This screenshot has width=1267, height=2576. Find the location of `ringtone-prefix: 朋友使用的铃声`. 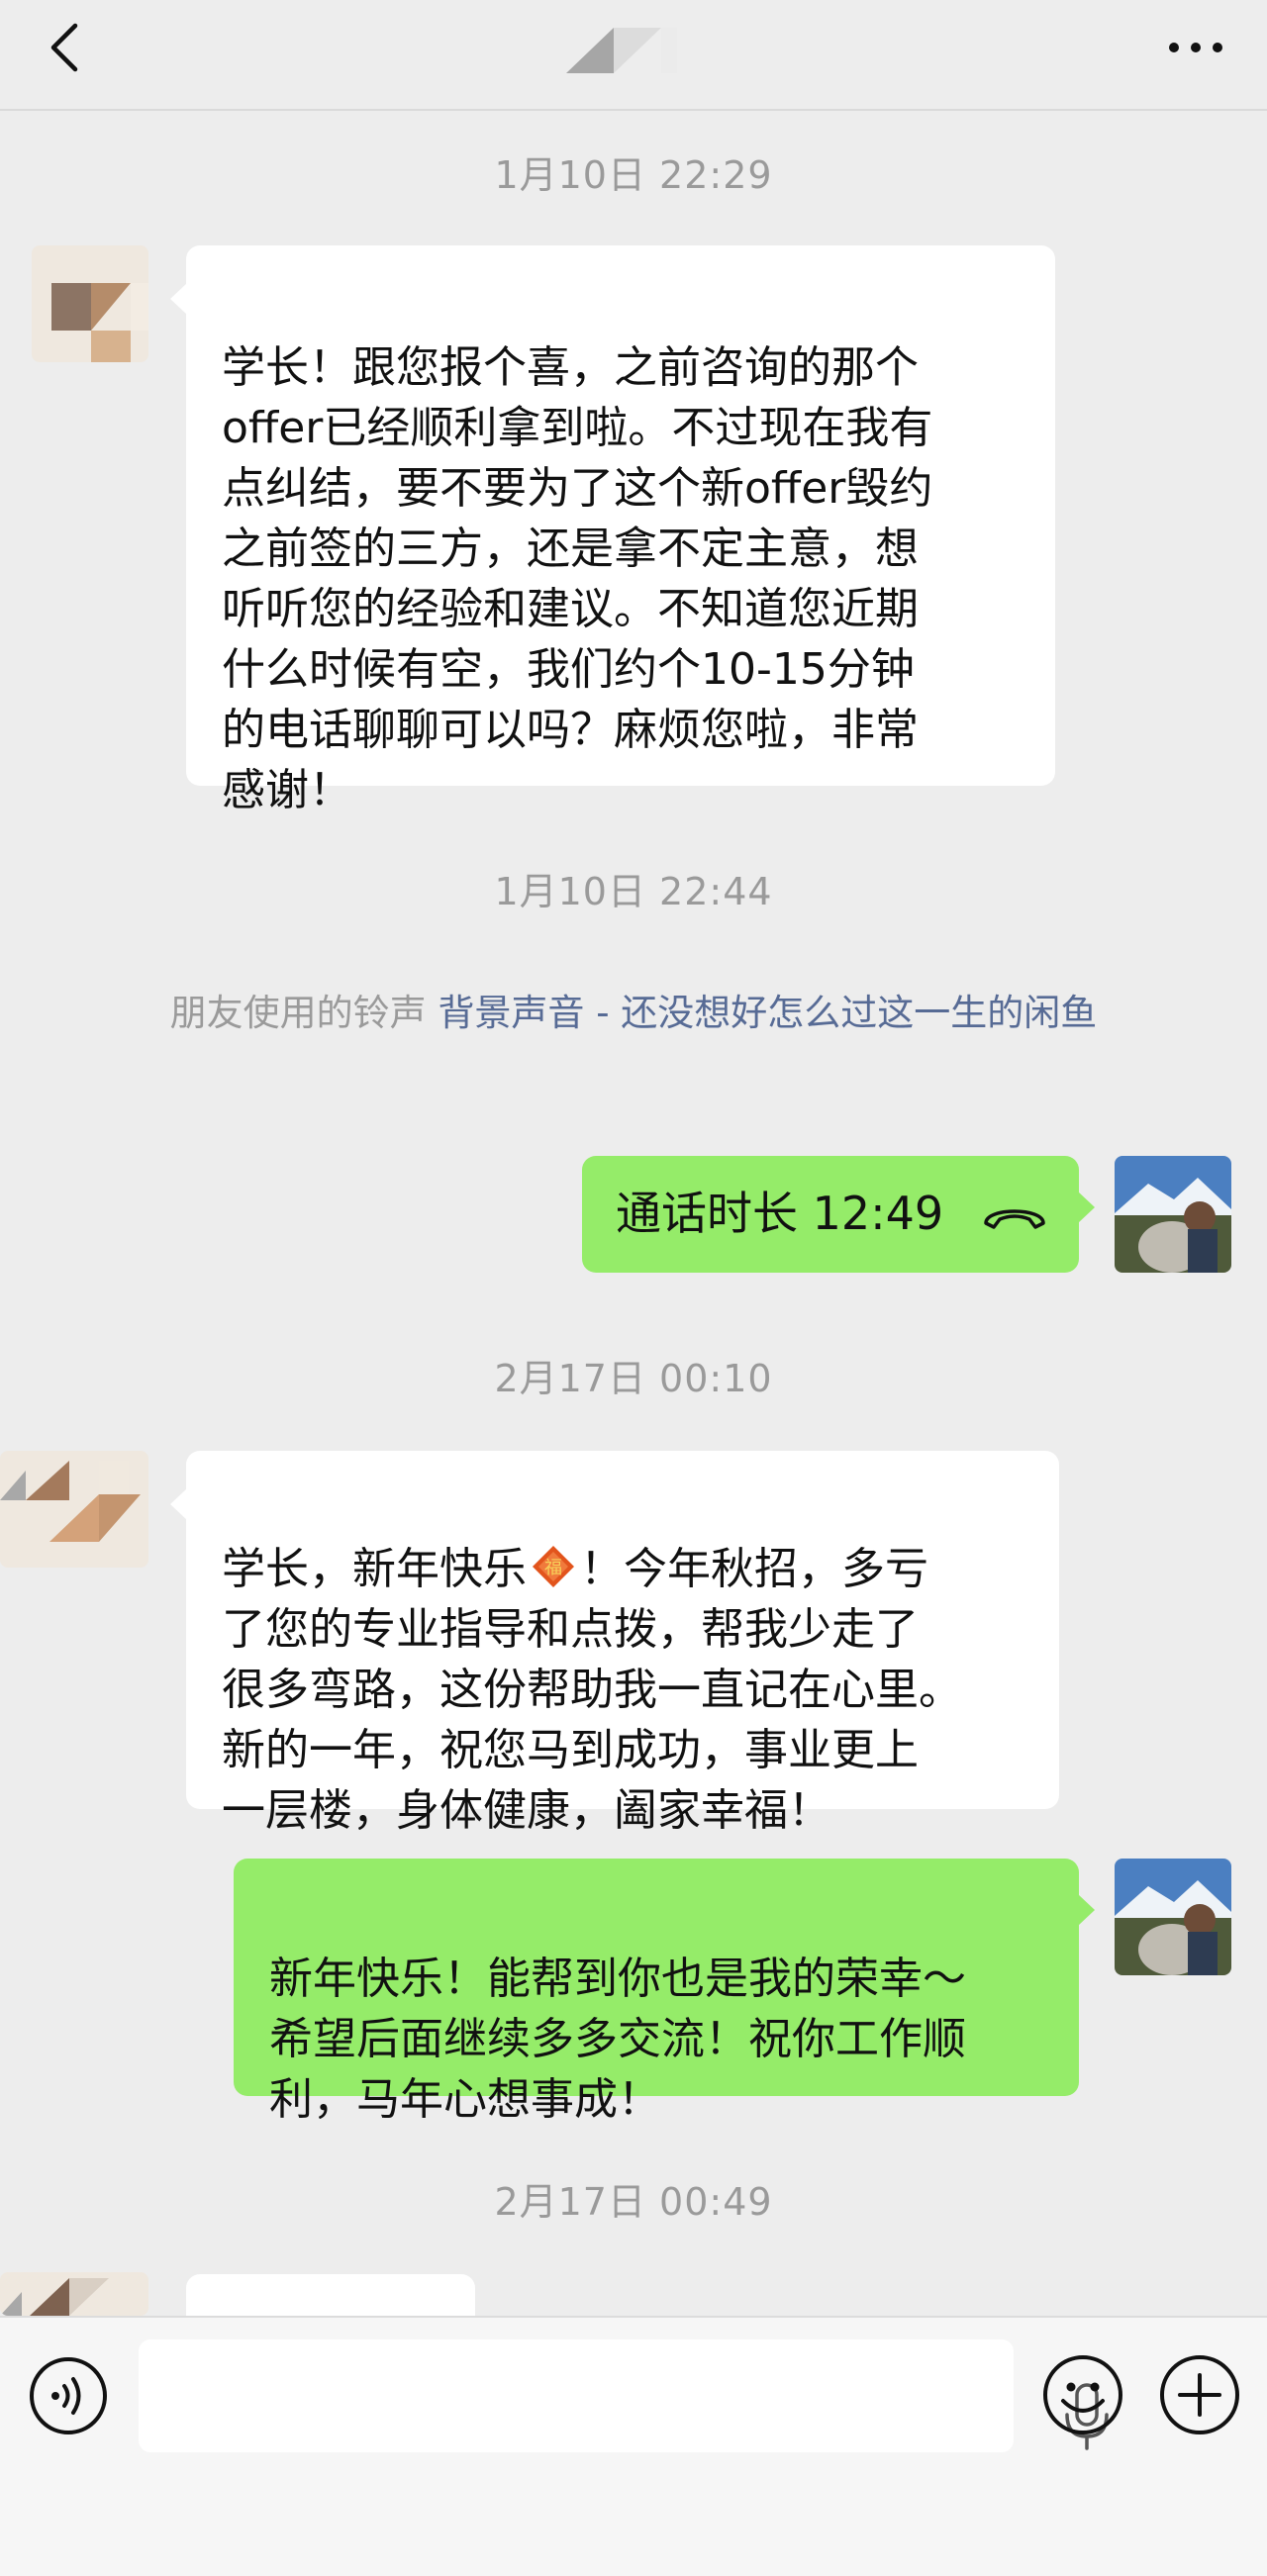

ringtone-prefix: 朋友使用的铃声 is located at coordinates (304, 1013).